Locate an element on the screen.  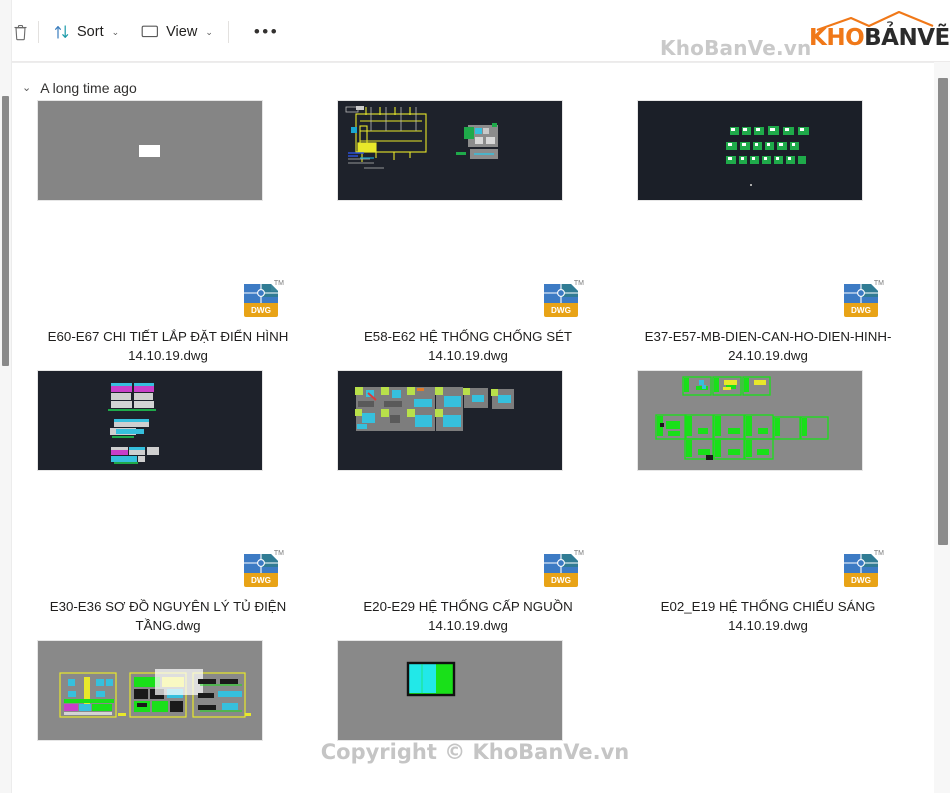
logo-banve-text: BẢNVẼ is located at coordinates (907, 38).